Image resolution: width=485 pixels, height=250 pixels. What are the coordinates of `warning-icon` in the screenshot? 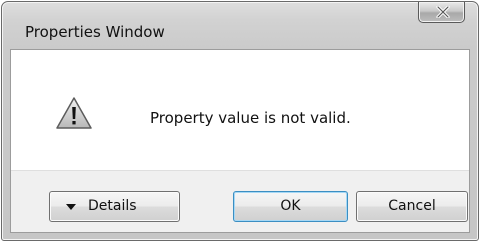 It's located at (74, 113).